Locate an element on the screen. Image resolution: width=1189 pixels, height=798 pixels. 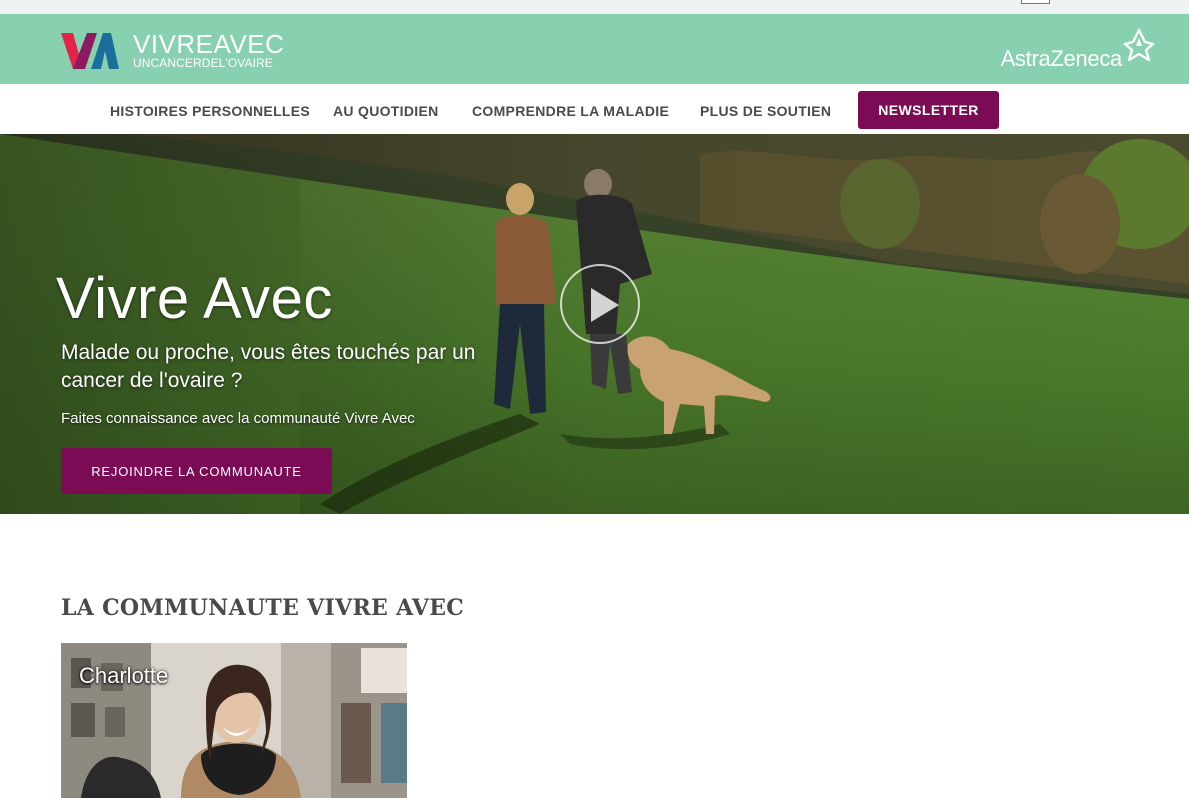
card-name: Charlotte is located at coordinates (124, 675).